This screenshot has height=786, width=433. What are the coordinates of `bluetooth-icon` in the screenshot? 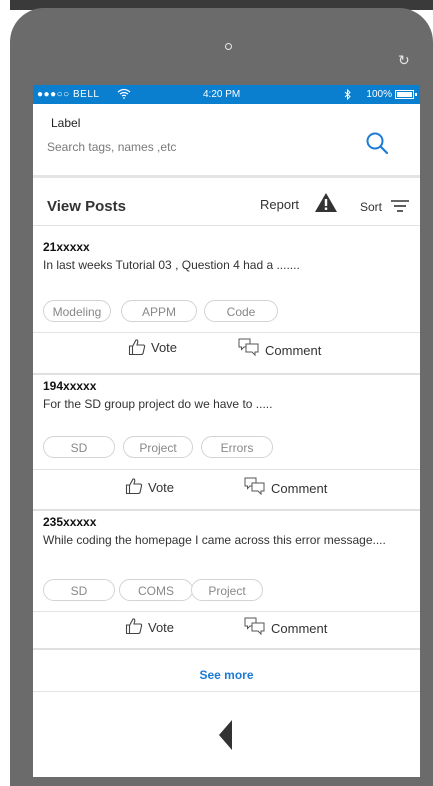 It's located at (347, 94).